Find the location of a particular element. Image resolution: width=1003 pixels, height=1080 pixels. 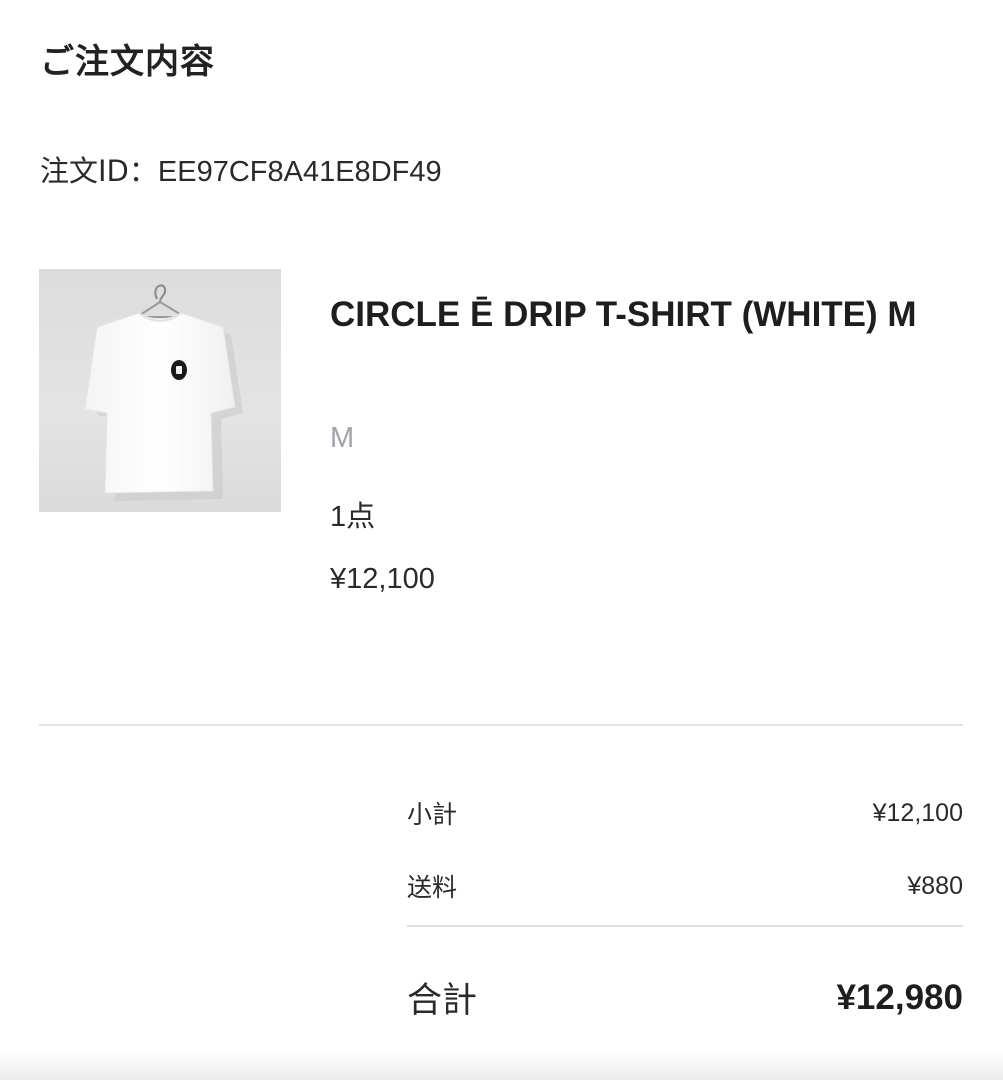

section-divider is located at coordinates (501, 725).